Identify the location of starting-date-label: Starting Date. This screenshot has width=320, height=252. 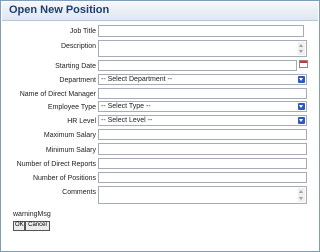
(75, 66).